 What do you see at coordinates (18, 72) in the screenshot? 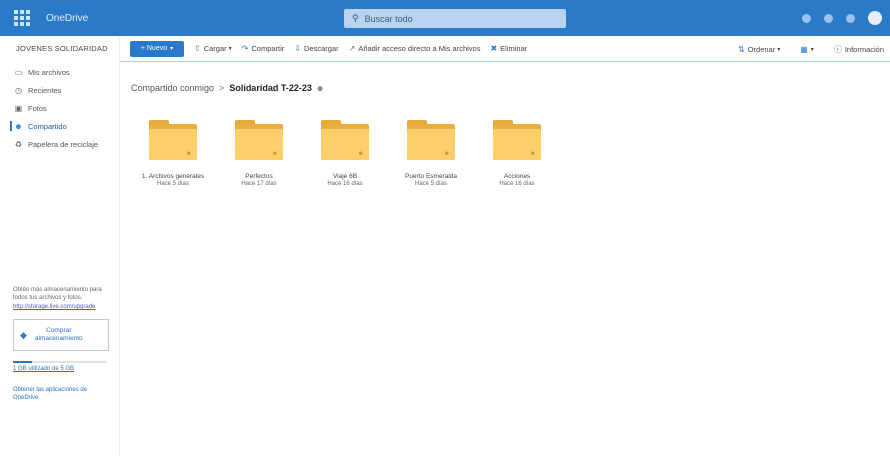
I see `folder-icon: ▭` at bounding box center [18, 72].